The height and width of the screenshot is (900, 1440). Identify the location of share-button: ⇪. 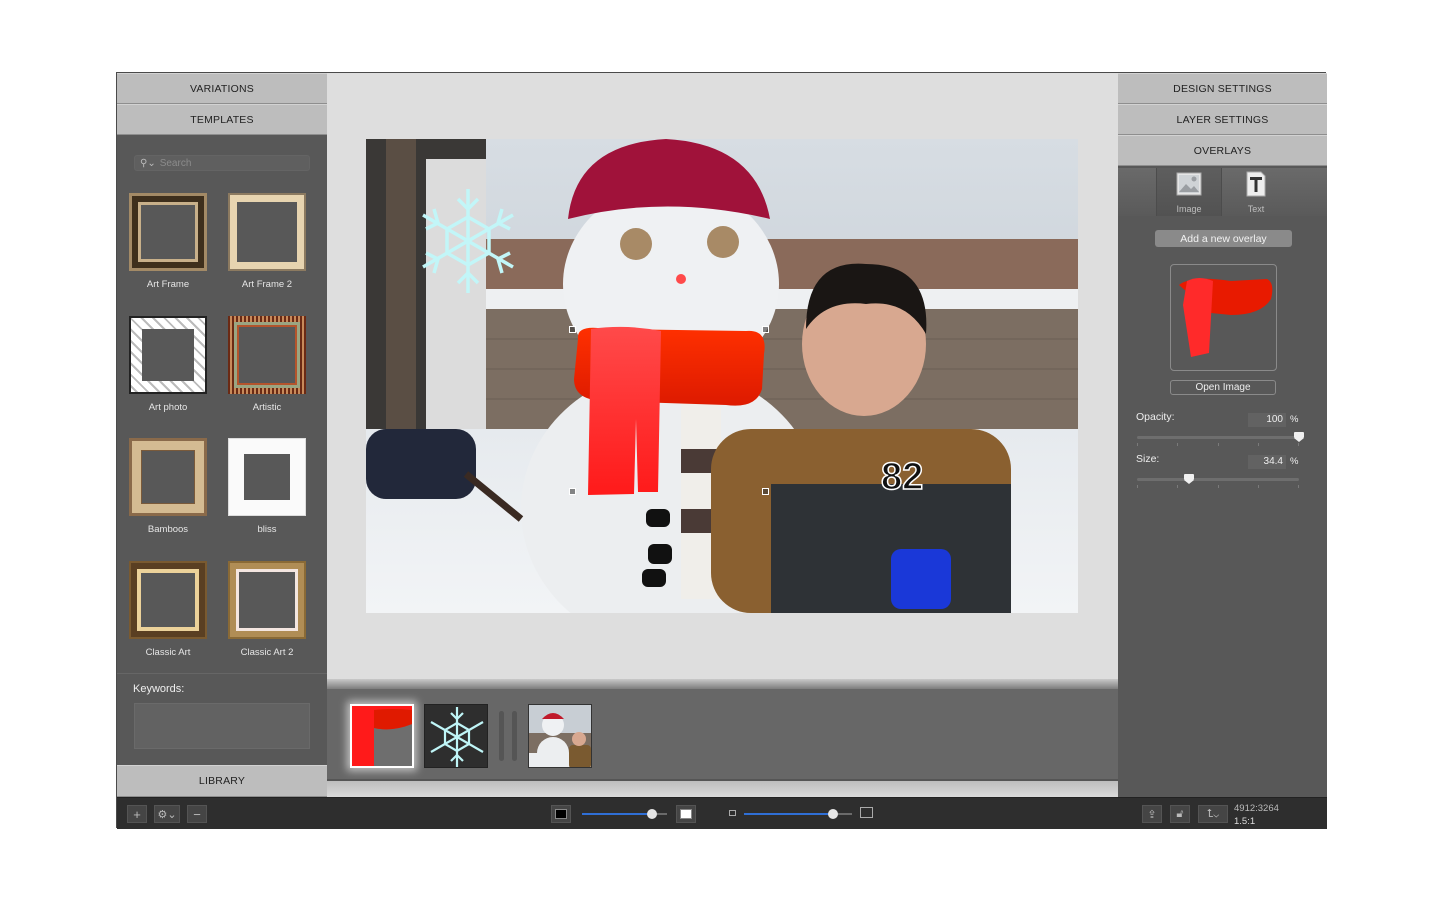
(1152, 814).